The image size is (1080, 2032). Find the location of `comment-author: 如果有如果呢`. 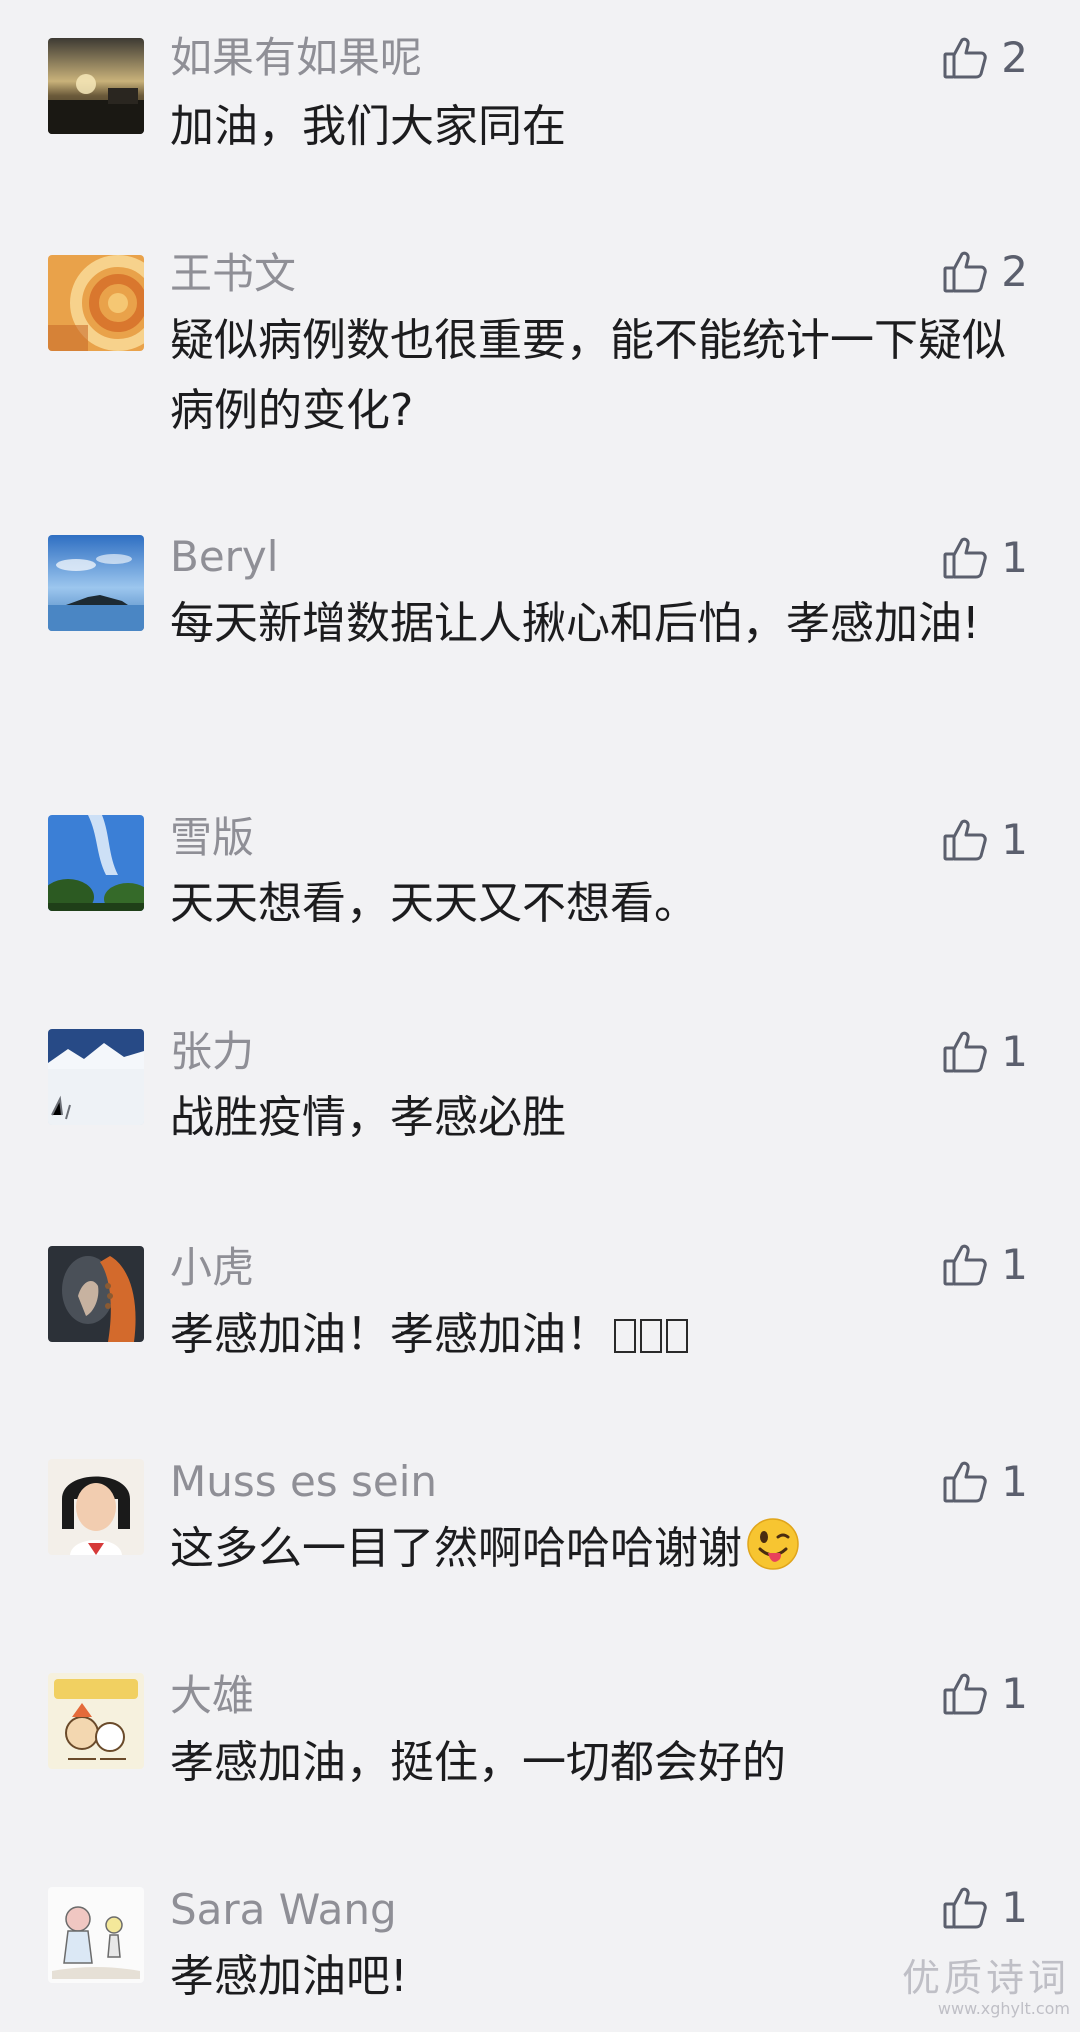

comment-author: 如果有如果呢 is located at coordinates (296, 57).